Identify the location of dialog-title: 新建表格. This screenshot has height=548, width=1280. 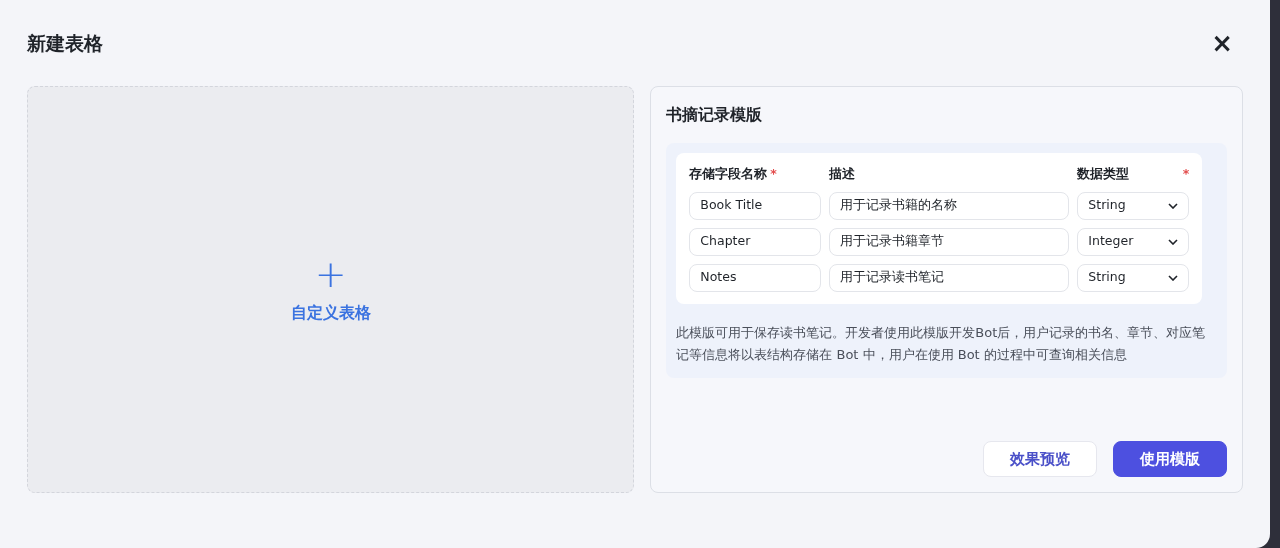
(65, 43).